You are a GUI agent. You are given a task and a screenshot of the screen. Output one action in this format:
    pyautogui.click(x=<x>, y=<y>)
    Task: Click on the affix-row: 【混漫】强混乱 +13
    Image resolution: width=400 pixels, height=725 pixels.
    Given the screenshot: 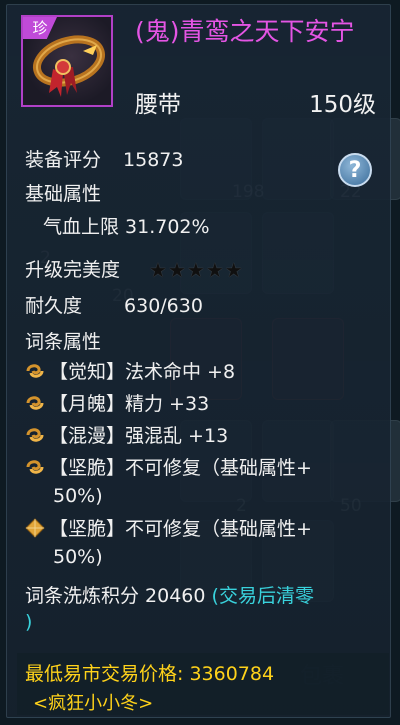 What is the action you would take?
    pyautogui.click(x=126, y=436)
    